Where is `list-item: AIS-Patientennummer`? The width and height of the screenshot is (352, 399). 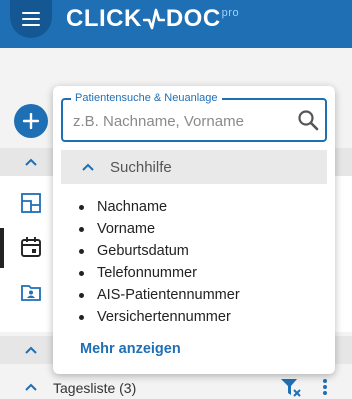 list-item: AIS-Patientennummer is located at coordinates (197, 295).